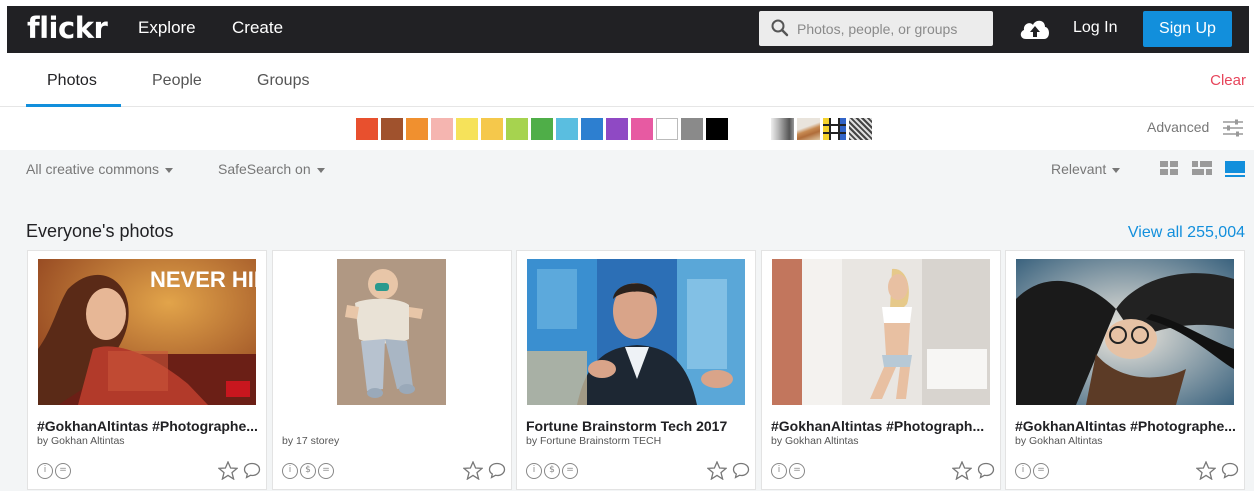 The image size is (1254, 491). Describe the element at coordinates (1035, 31) in the screenshot. I see `cloud-upload-icon` at that location.